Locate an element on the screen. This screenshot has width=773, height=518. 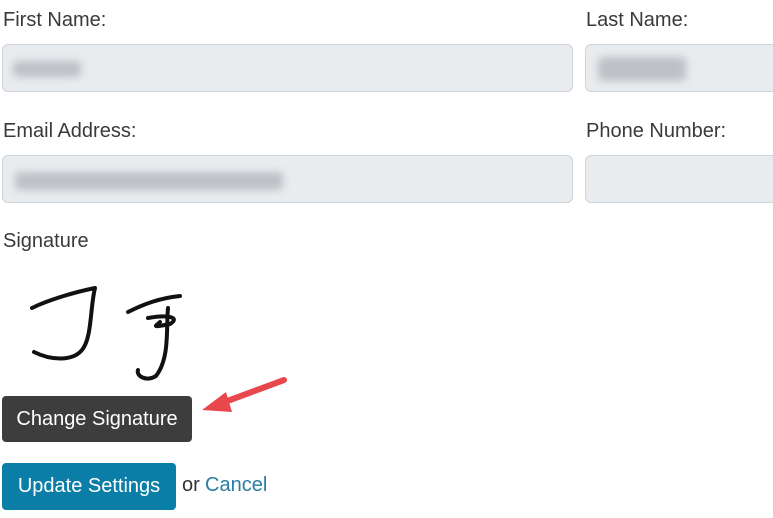
or-text: or is located at coordinates (191, 485).